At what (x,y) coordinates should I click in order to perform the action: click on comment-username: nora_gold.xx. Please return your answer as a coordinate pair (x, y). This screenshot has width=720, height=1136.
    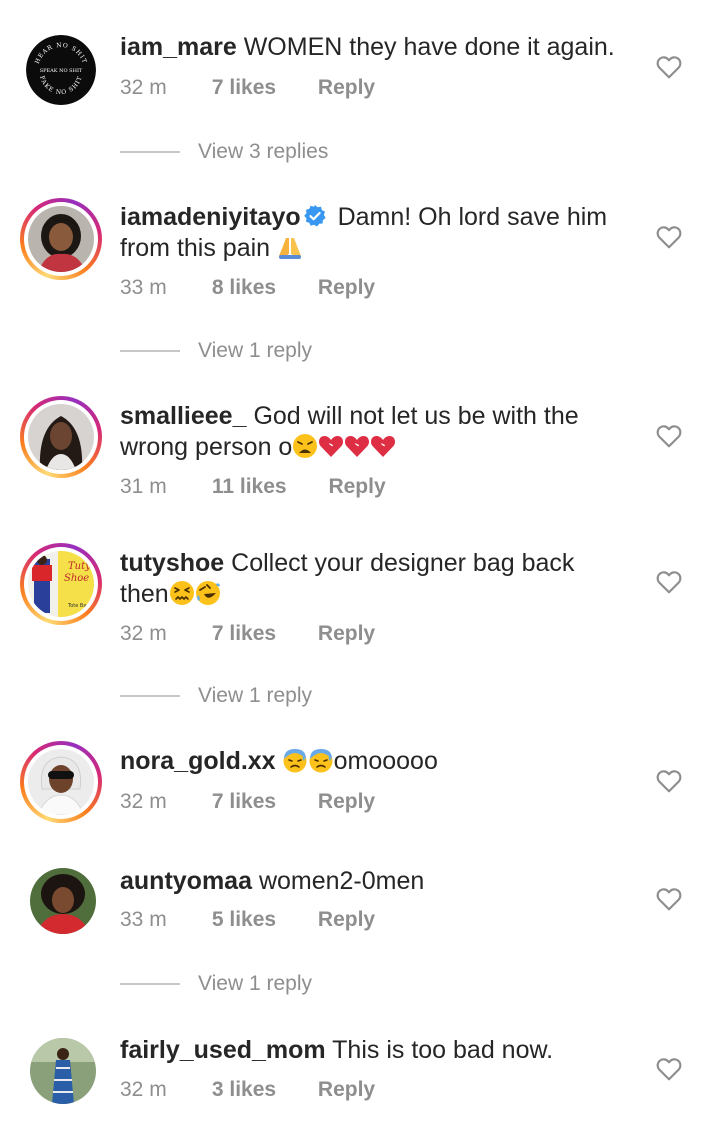
    Looking at the image, I should click on (198, 761).